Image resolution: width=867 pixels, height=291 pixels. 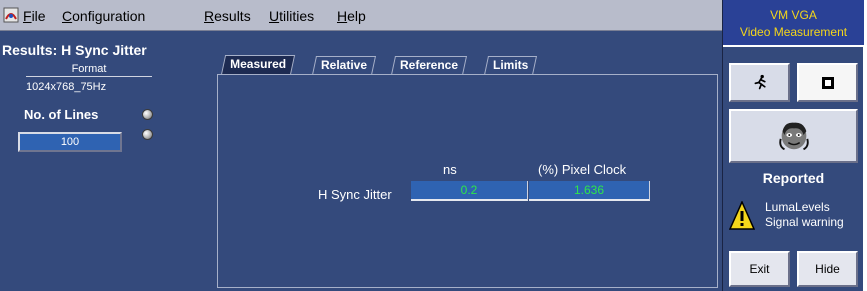 I want to click on tab-measured: Measured, so click(x=258, y=65).